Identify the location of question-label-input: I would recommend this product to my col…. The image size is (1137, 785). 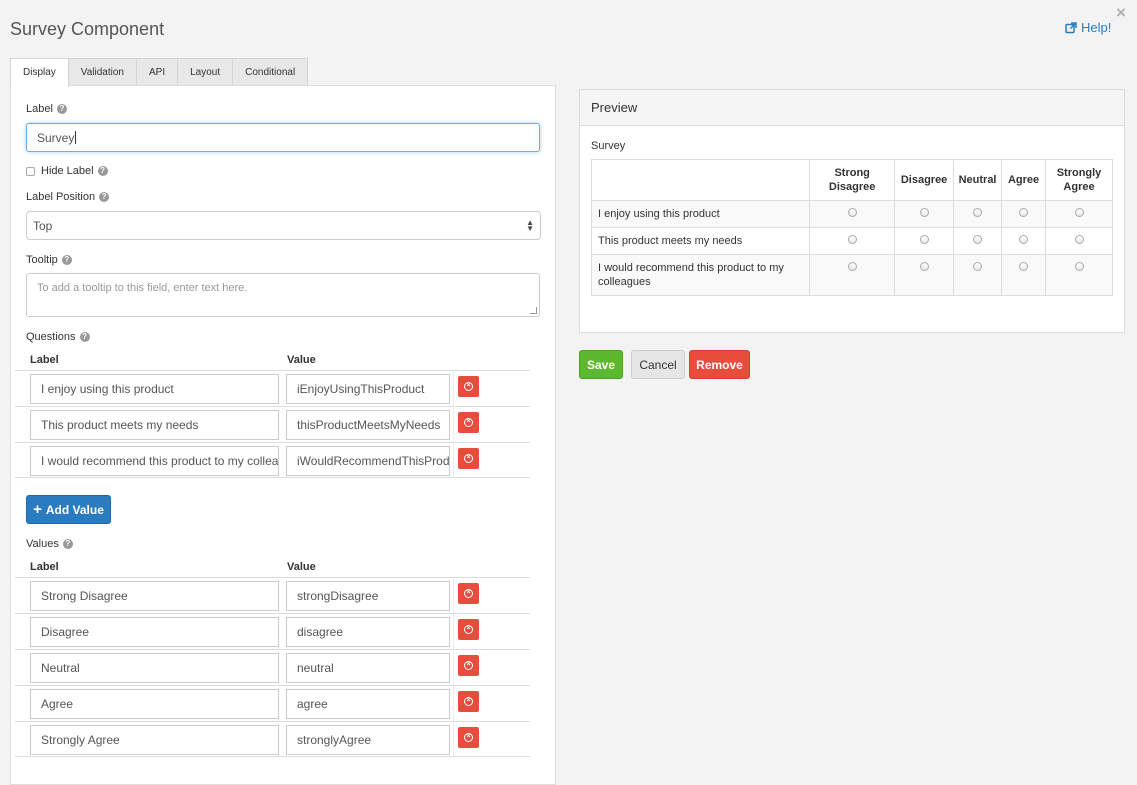
(154, 461).